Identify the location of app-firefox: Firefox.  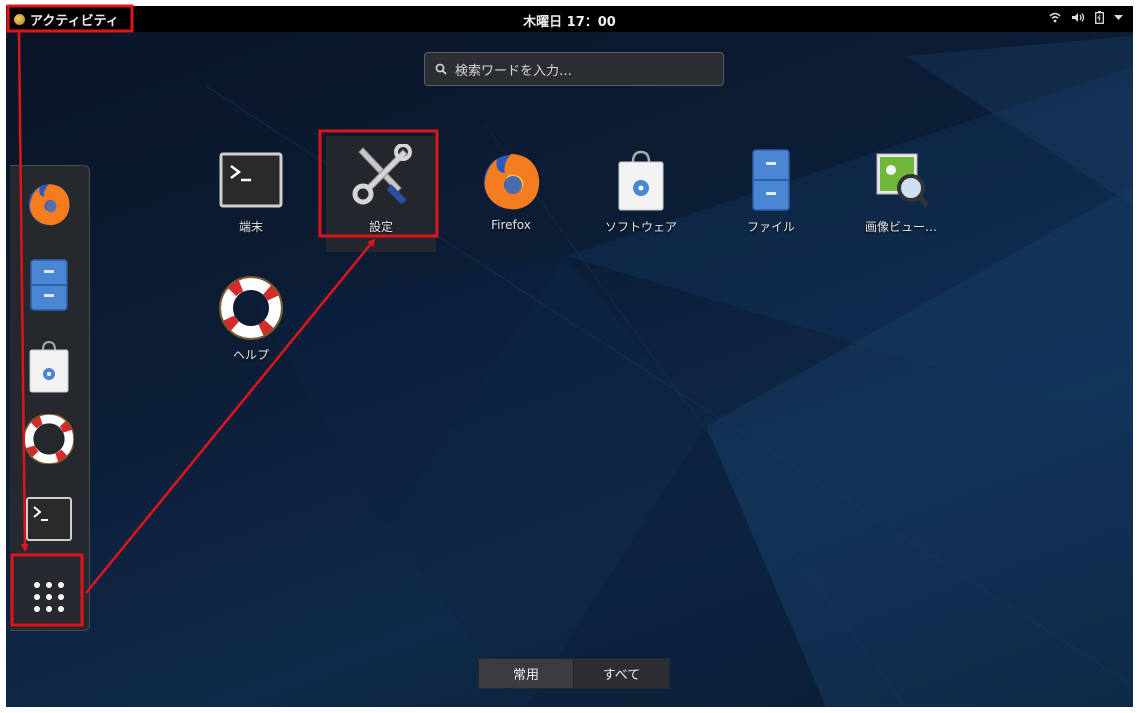
(511, 198).